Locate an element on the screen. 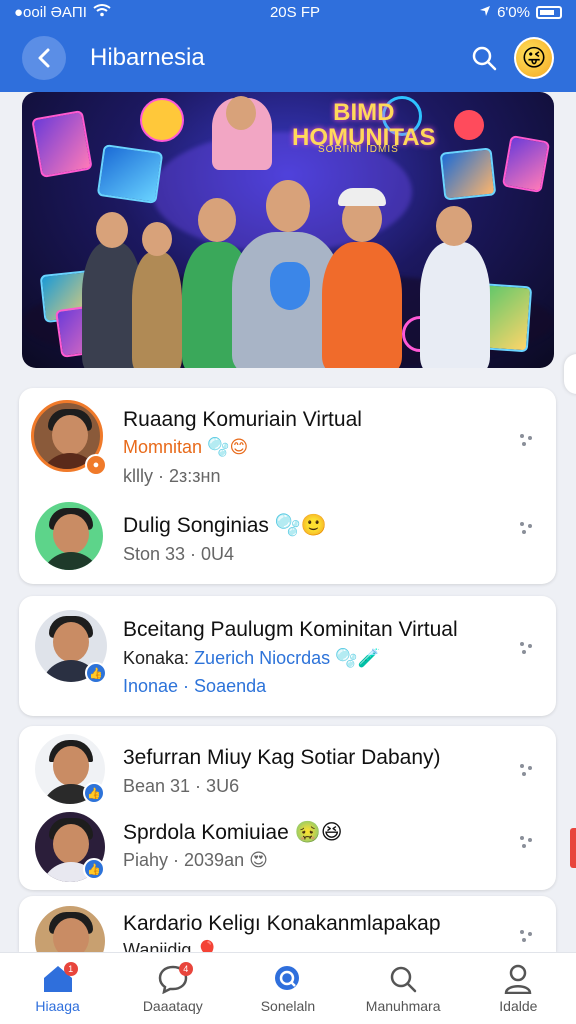  chat-name: Ruaang Komuriain Virtual is located at coordinates (242, 419).